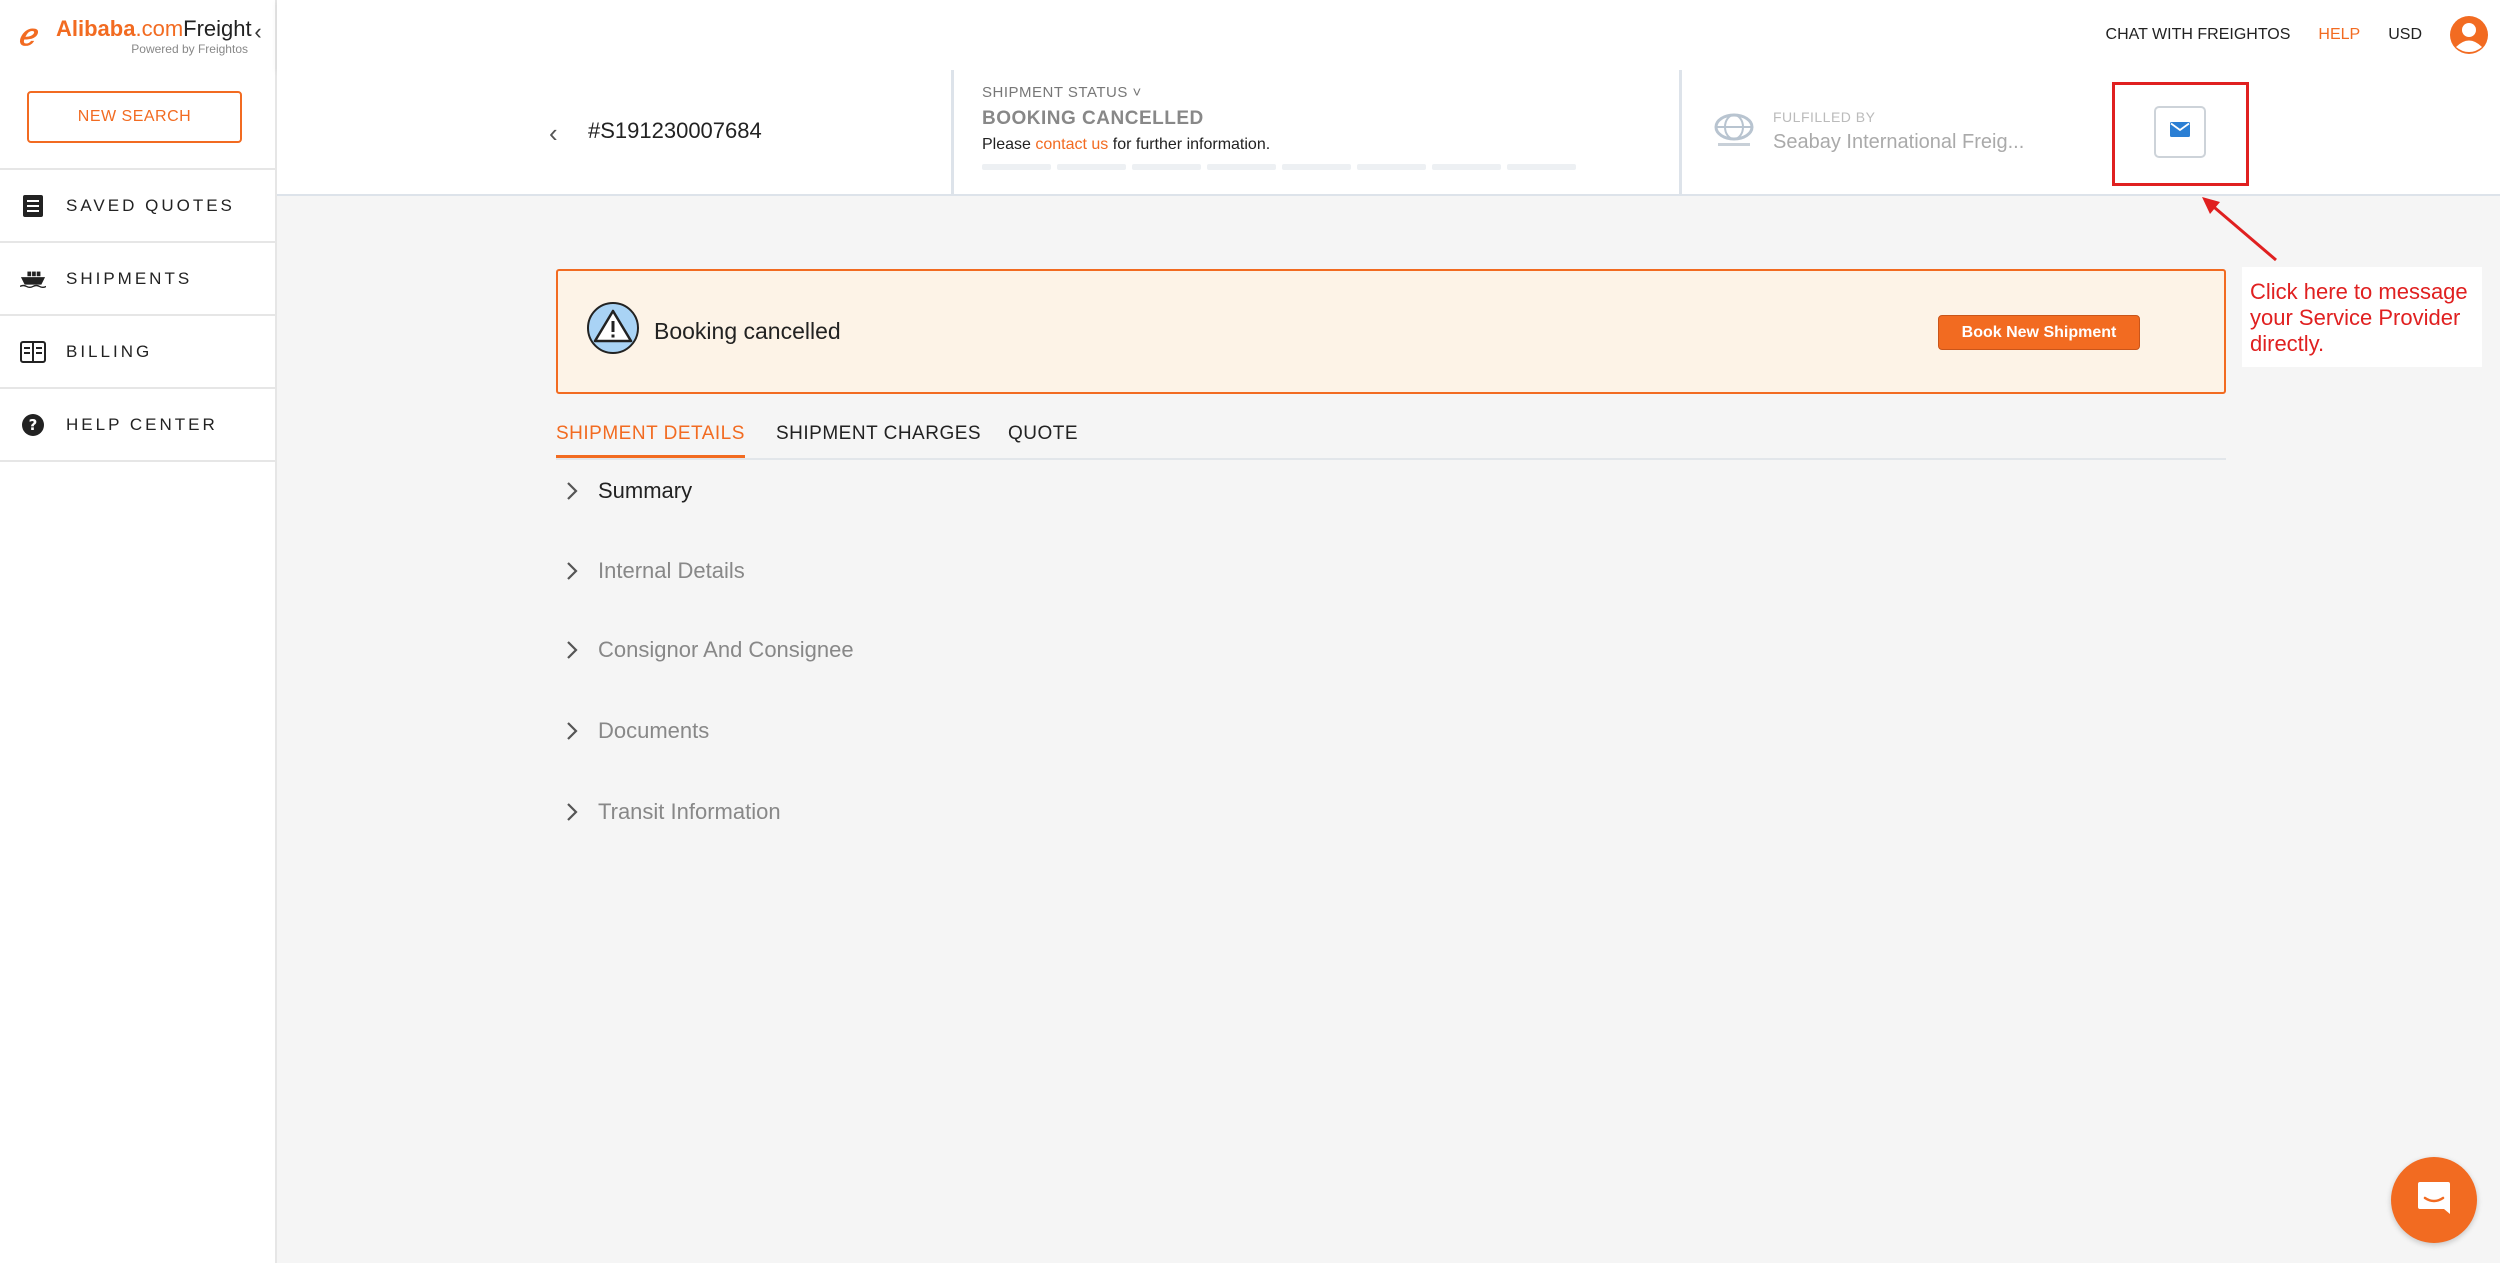 The image size is (2500, 1263). What do you see at coordinates (654, 730) in the screenshot?
I see `section-title: Documents` at bounding box center [654, 730].